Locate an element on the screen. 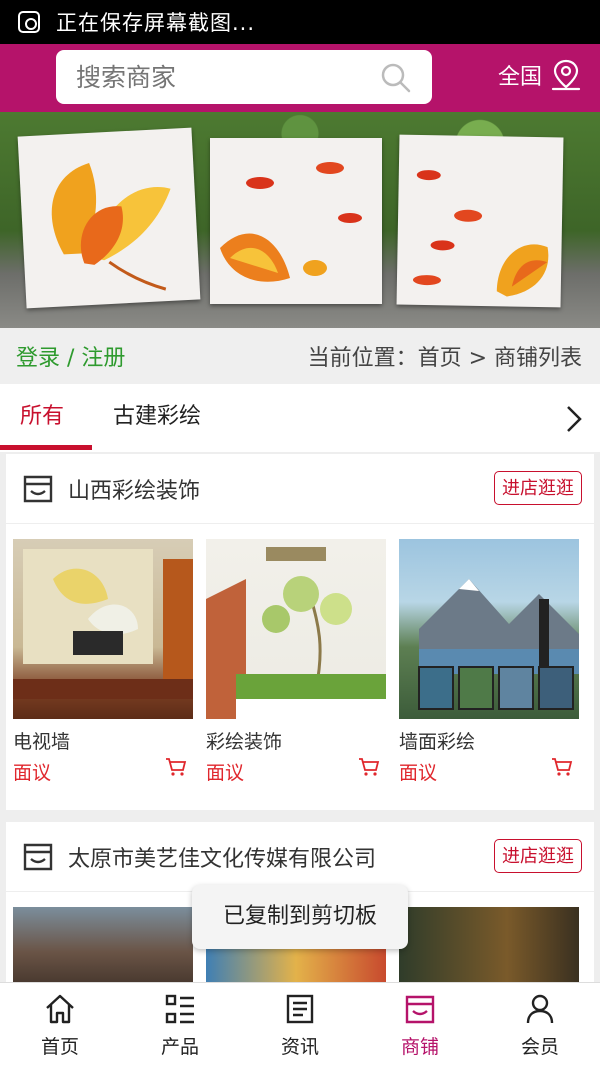  nav-label: 资讯 is located at coordinates (299, 1047).